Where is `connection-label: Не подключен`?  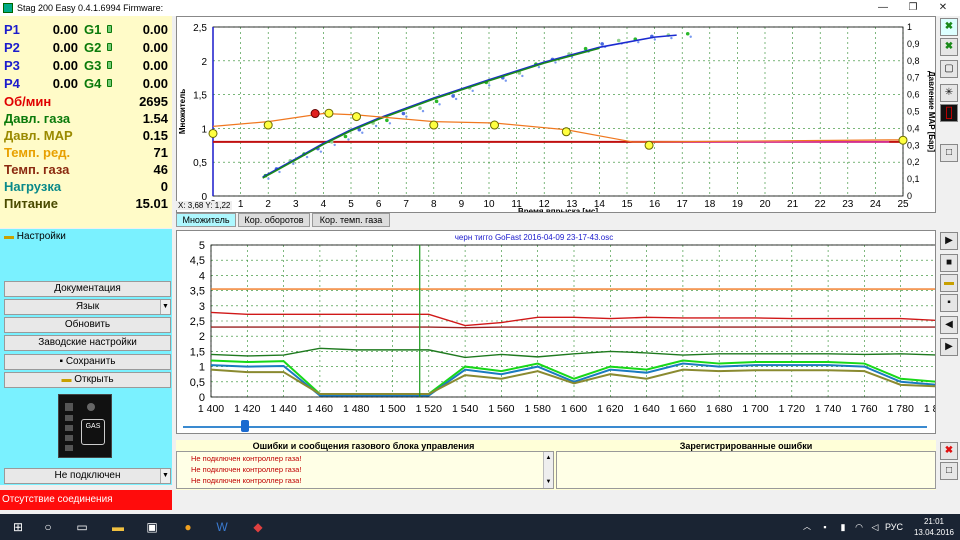 connection-label: Не подключен is located at coordinates (87, 475).